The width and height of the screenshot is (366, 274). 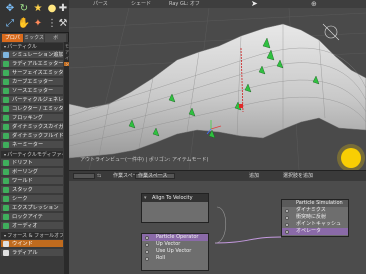 What do you see at coordinates (175, 237) in the screenshot?
I see `operator-title-row: Particle Operator` at bounding box center [175, 237].